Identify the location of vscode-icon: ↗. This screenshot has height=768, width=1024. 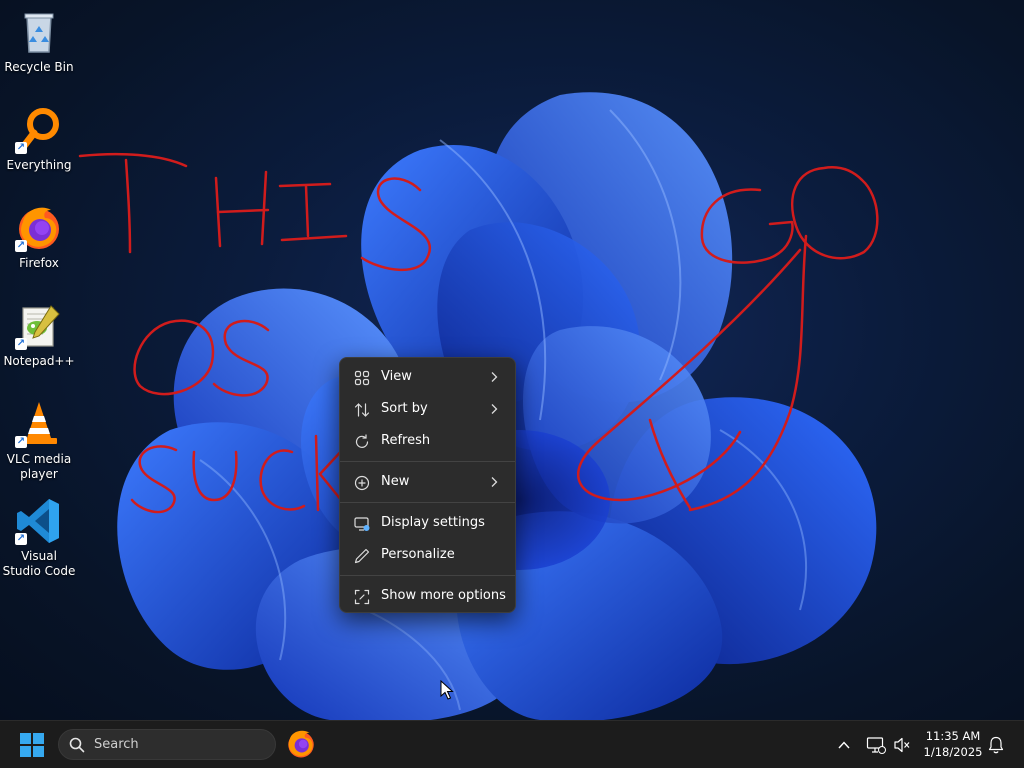
(39, 521).